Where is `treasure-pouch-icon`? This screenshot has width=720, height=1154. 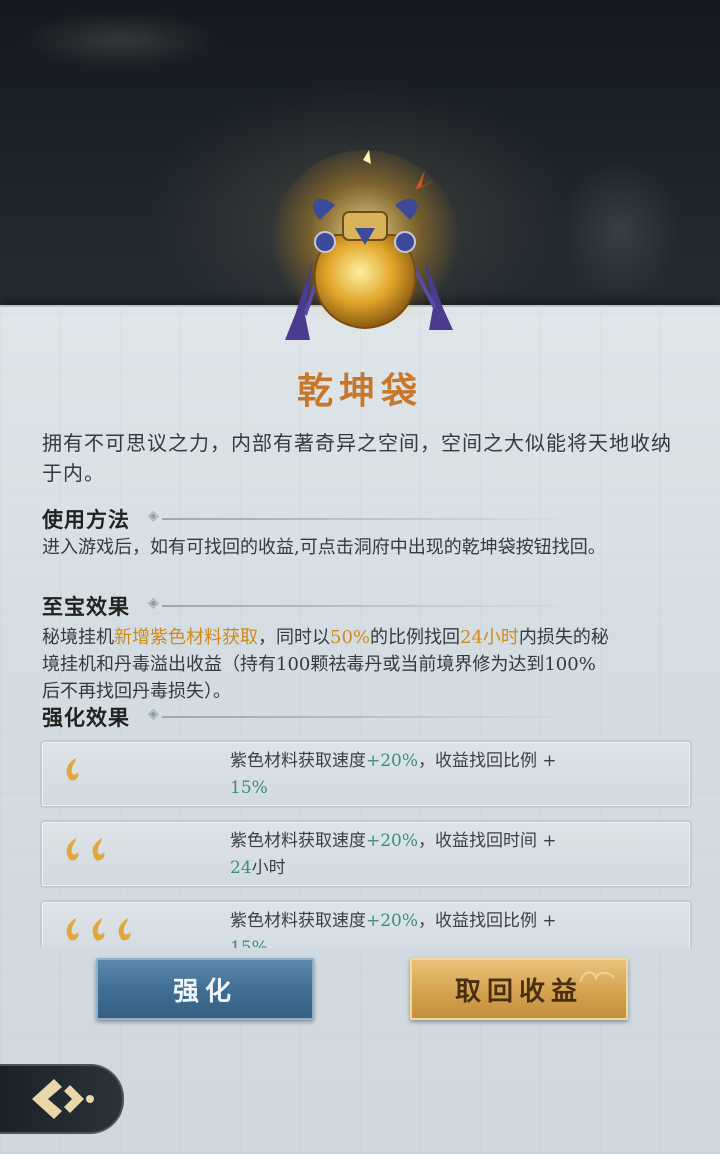
treasure-pouch-icon is located at coordinates (365, 250).